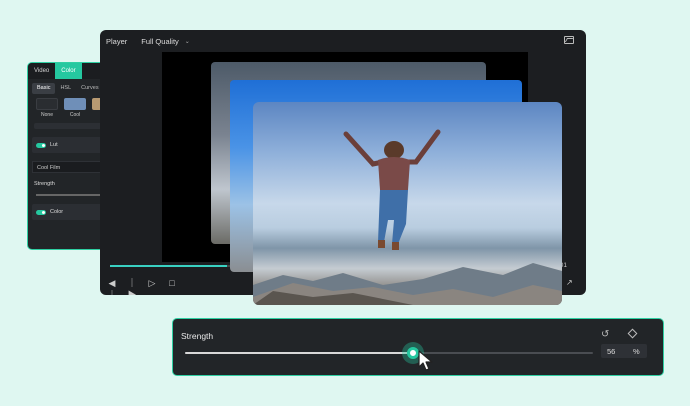  Describe the element at coordinates (112, 286) in the screenshot. I see `prev-frame-icon: ◀｜` at that location.